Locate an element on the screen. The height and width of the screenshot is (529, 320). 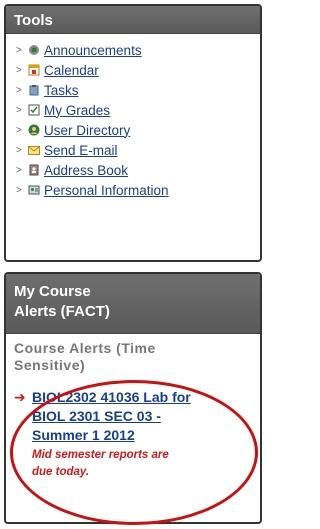
tool-link-send-email: Send E-mail is located at coordinates (81, 150).